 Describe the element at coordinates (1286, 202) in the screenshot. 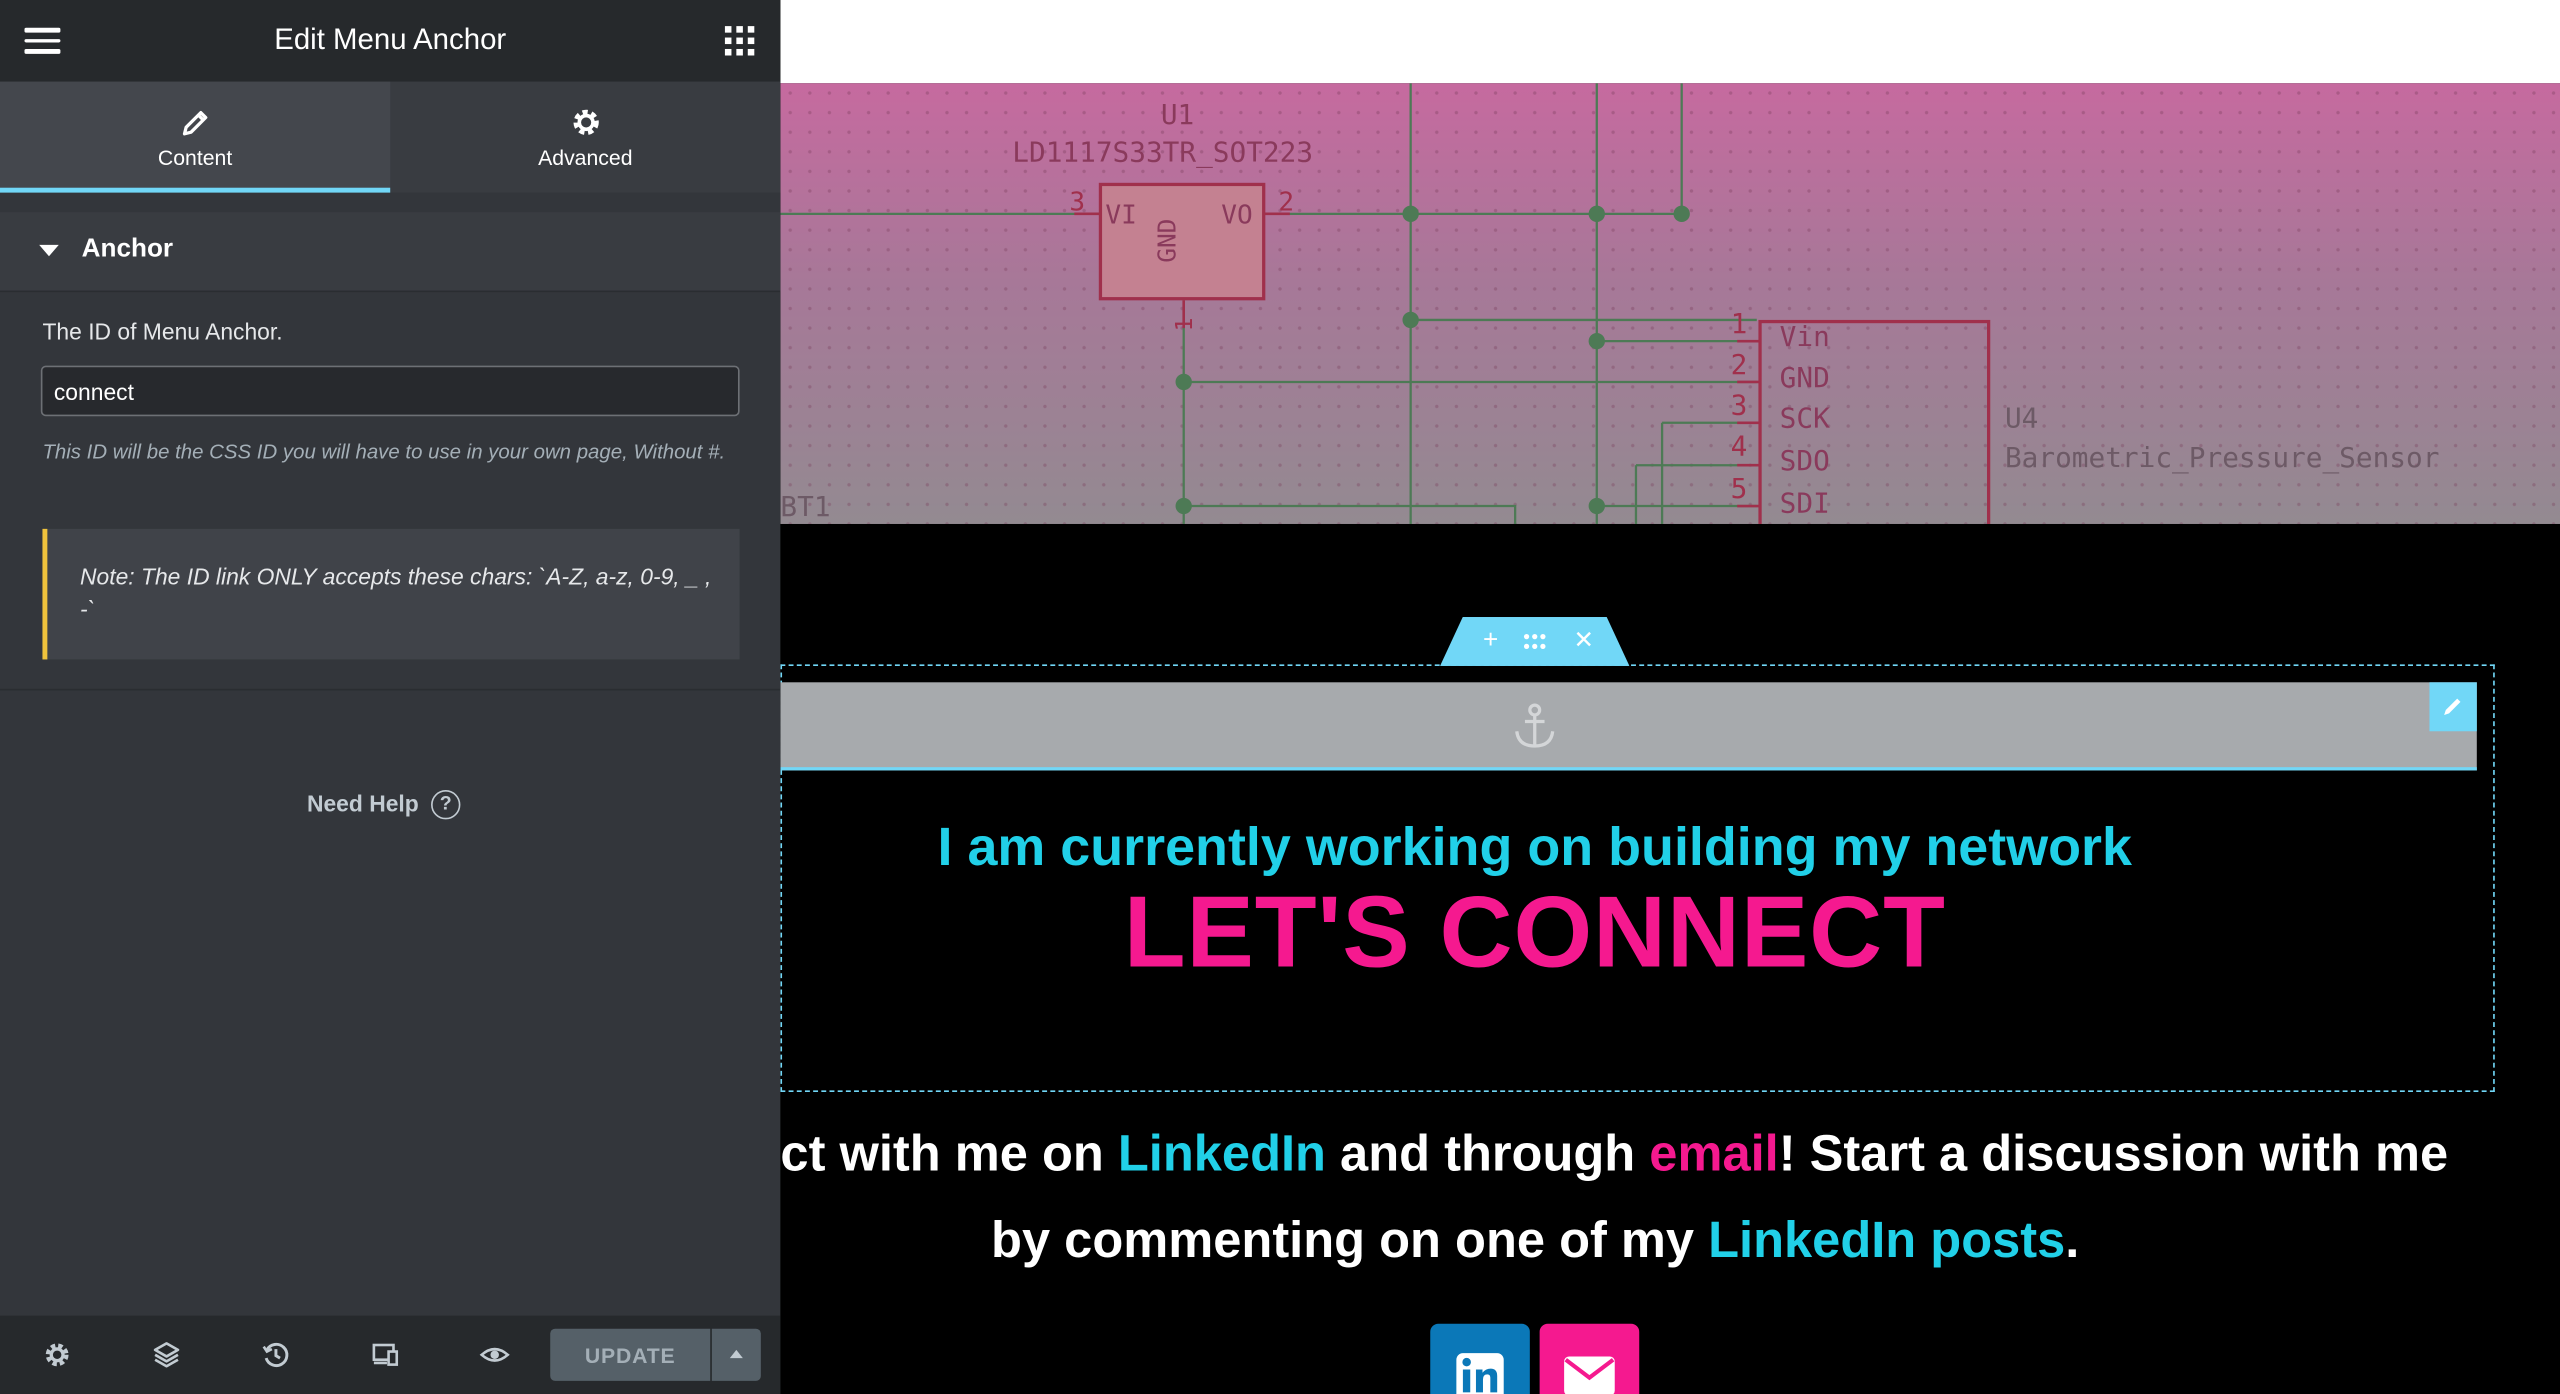

I see `u1-pin2-label: 2` at that location.